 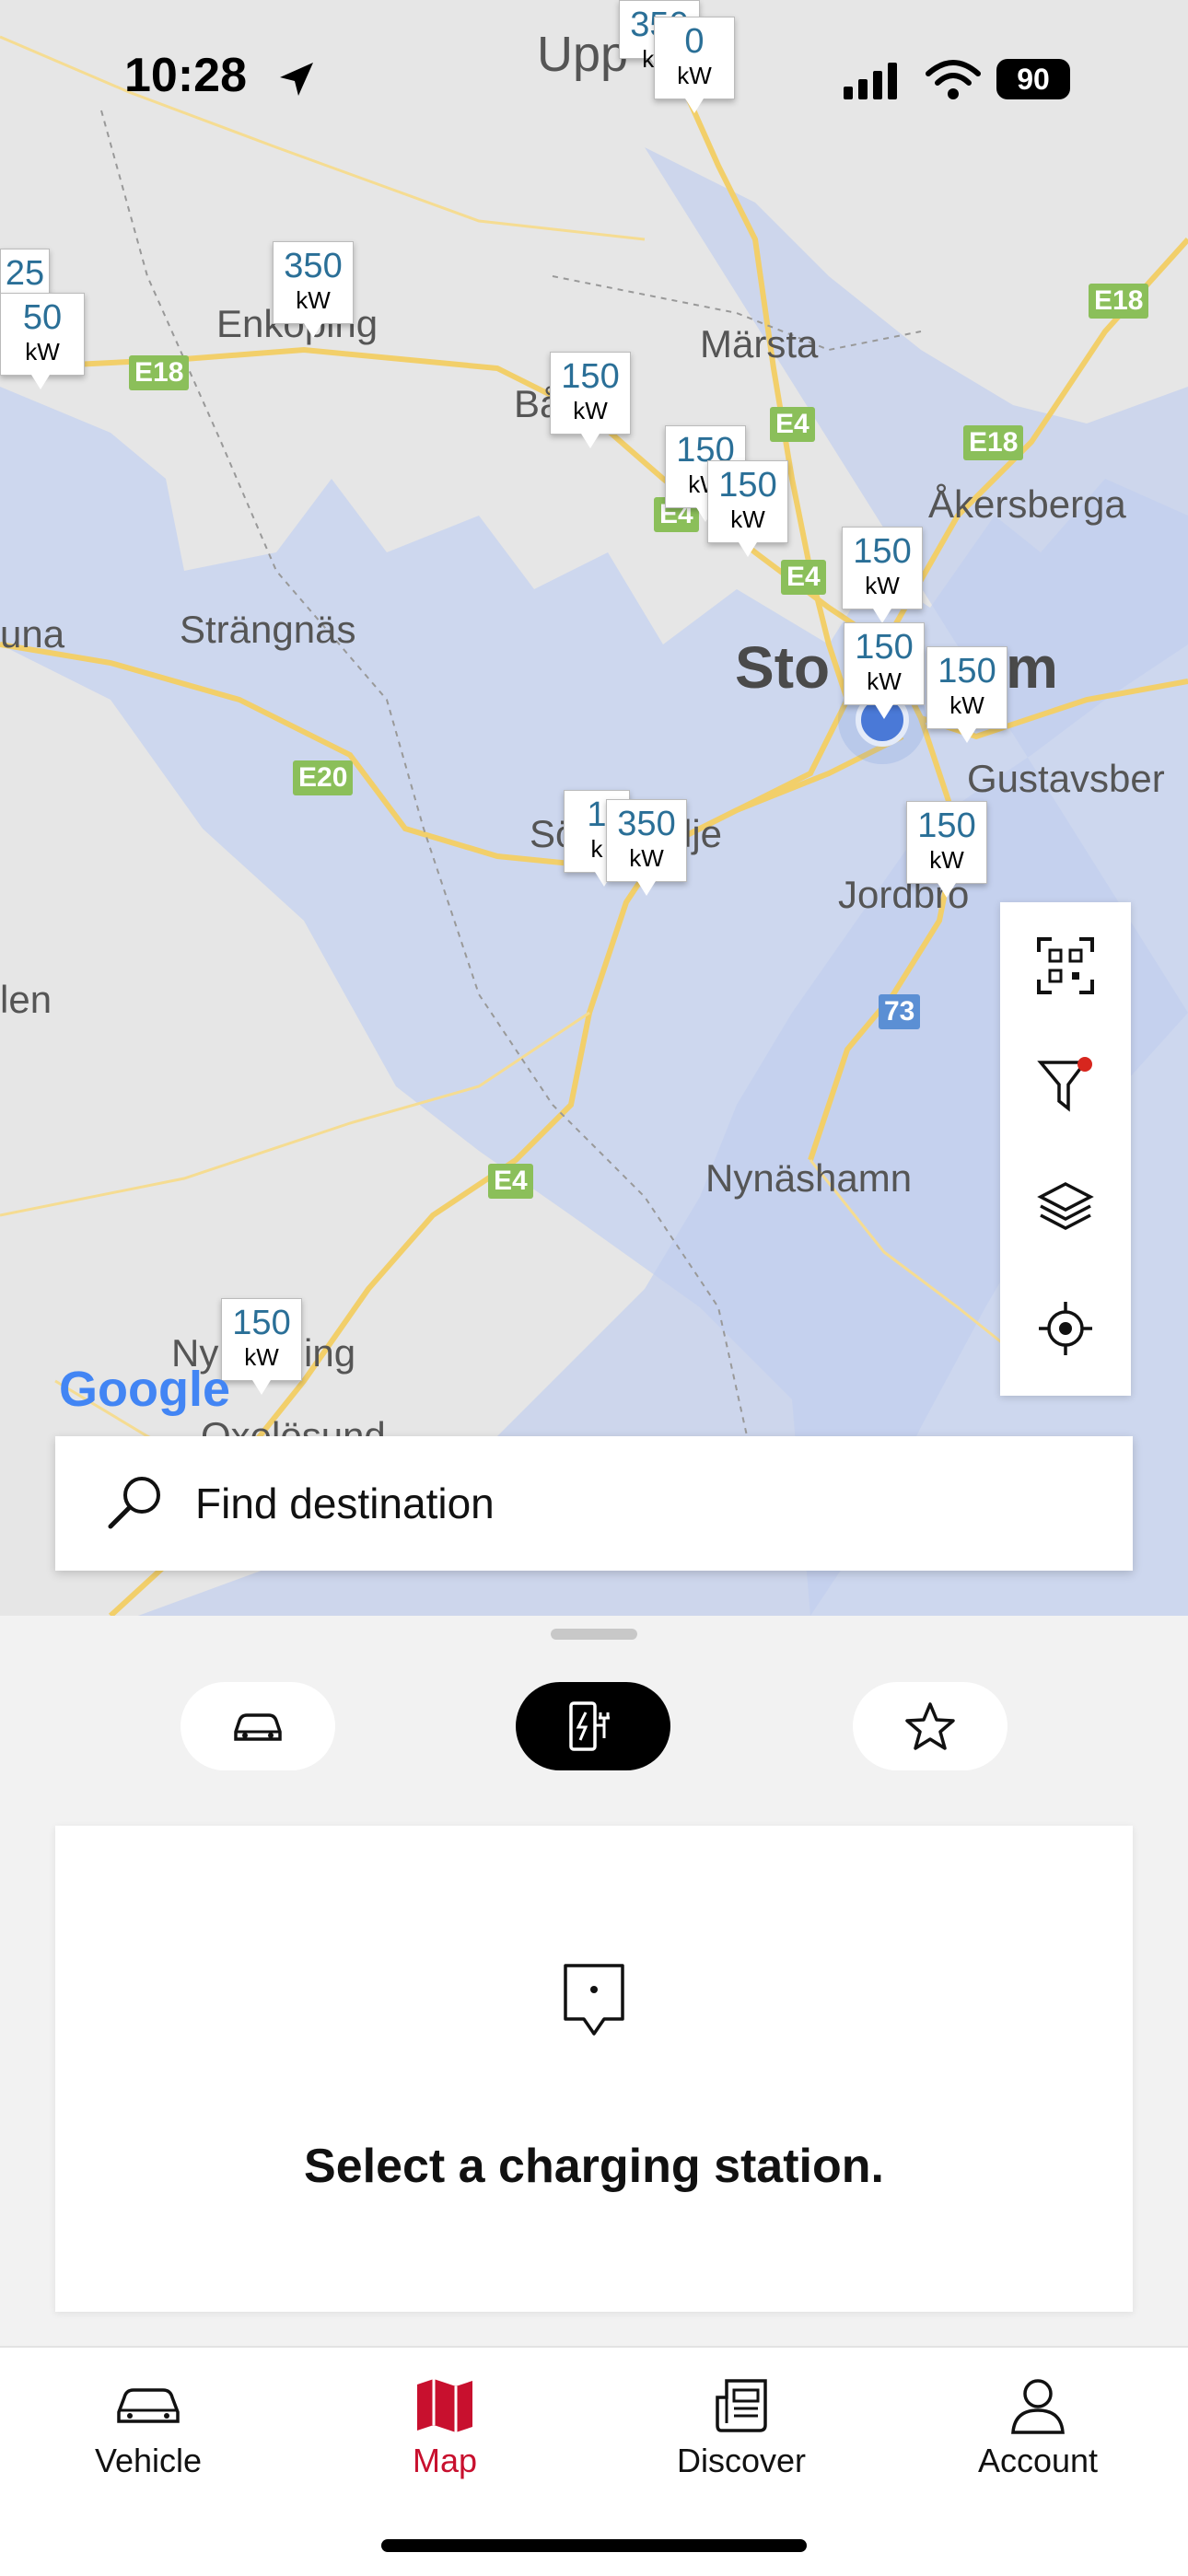 I want to click on signal-icon, so click(x=870, y=81).